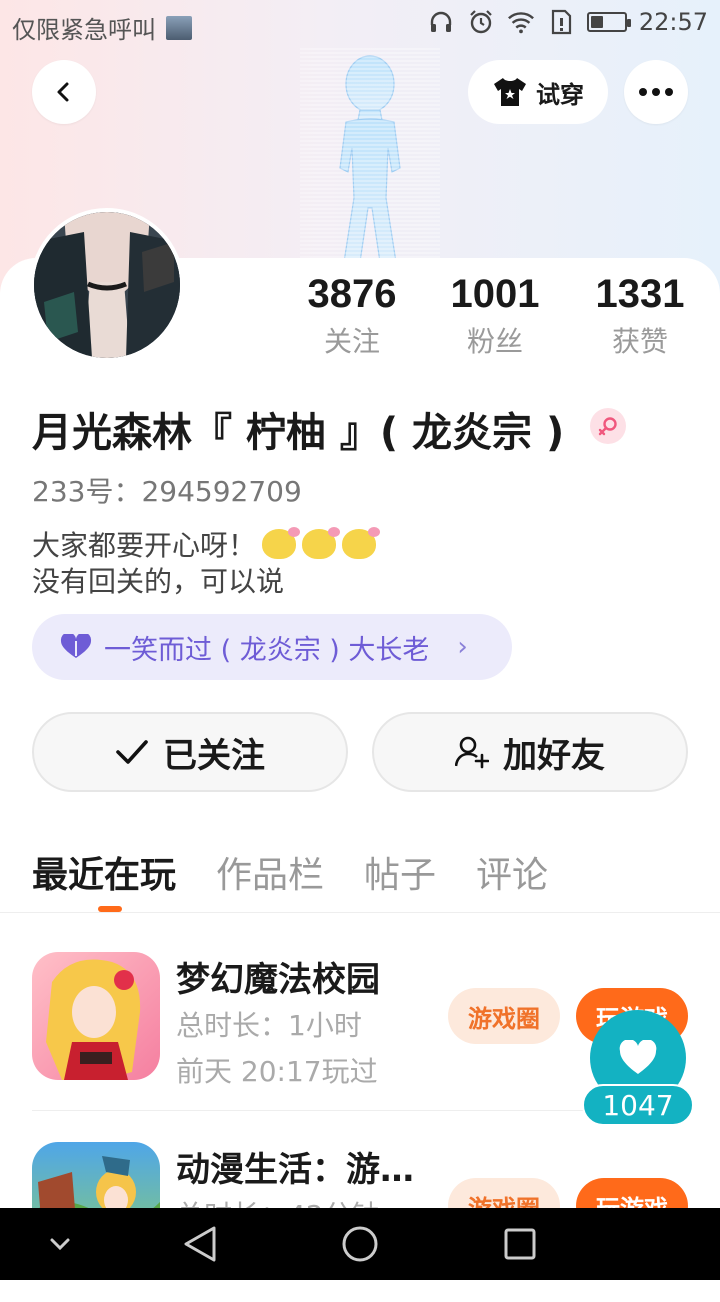 The width and height of the screenshot is (720, 1302). What do you see at coordinates (673, 22) in the screenshot?
I see `clock: 22:57` at bounding box center [673, 22].